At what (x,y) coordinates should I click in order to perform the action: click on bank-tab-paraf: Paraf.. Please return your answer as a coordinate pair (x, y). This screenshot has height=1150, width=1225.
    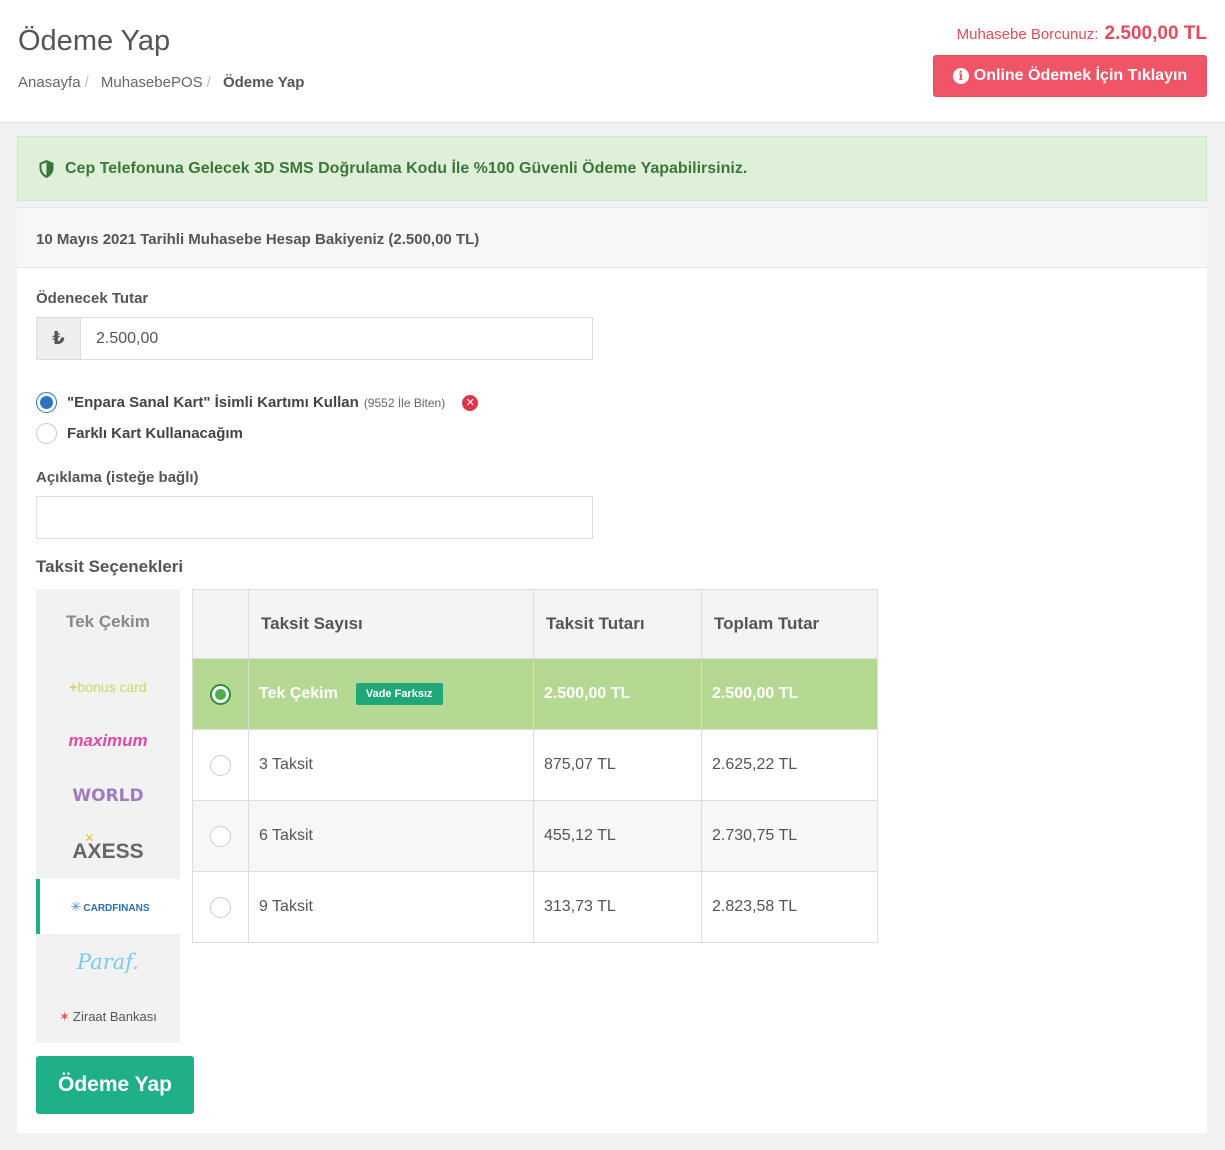
    Looking at the image, I should click on (108, 961).